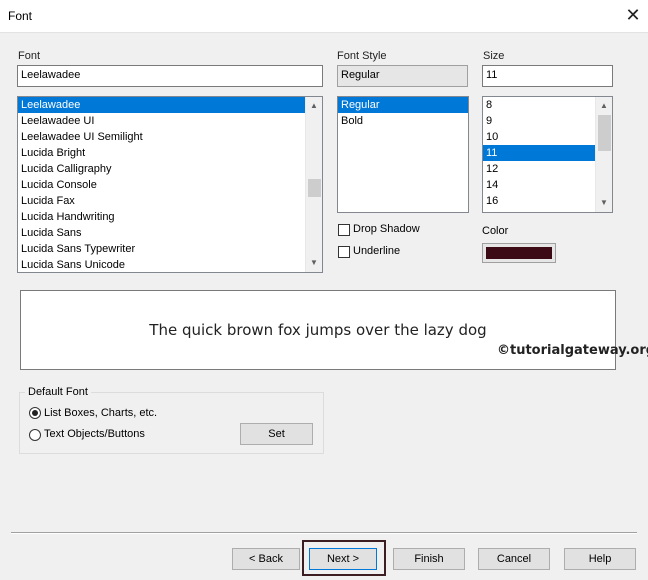  What do you see at coordinates (170, 153) in the screenshot?
I see `font-list-item: Lucida Bright` at bounding box center [170, 153].